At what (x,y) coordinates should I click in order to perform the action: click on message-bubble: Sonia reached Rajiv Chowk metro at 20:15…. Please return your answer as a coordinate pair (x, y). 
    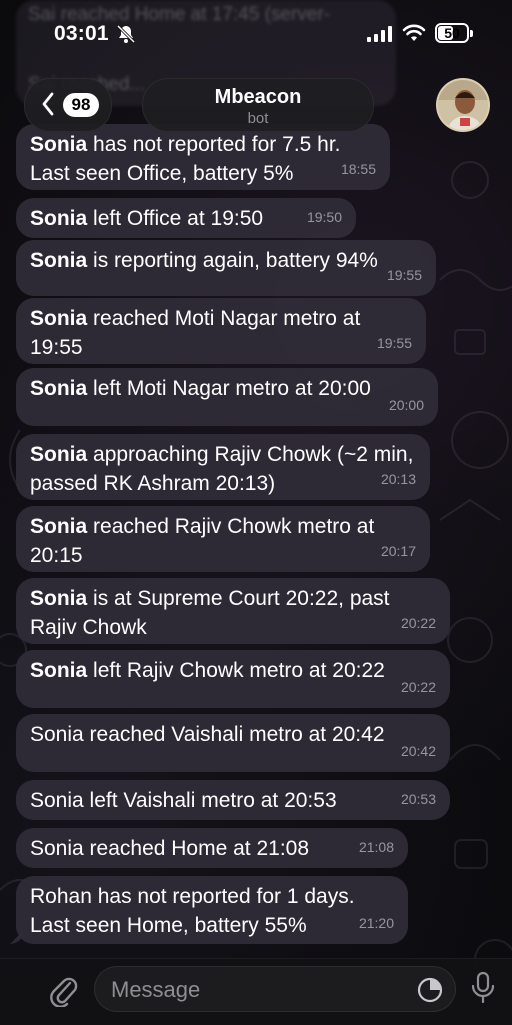
    Looking at the image, I should click on (223, 539).